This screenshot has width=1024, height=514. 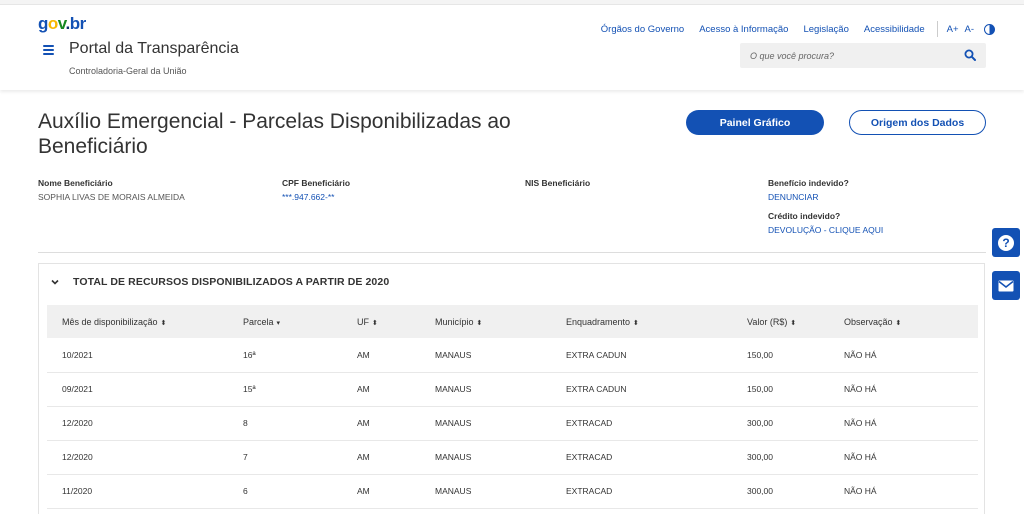 What do you see at coordinates (970, 55) in the screenshot?
I see `search-icon` at bounding box center [970, 55].